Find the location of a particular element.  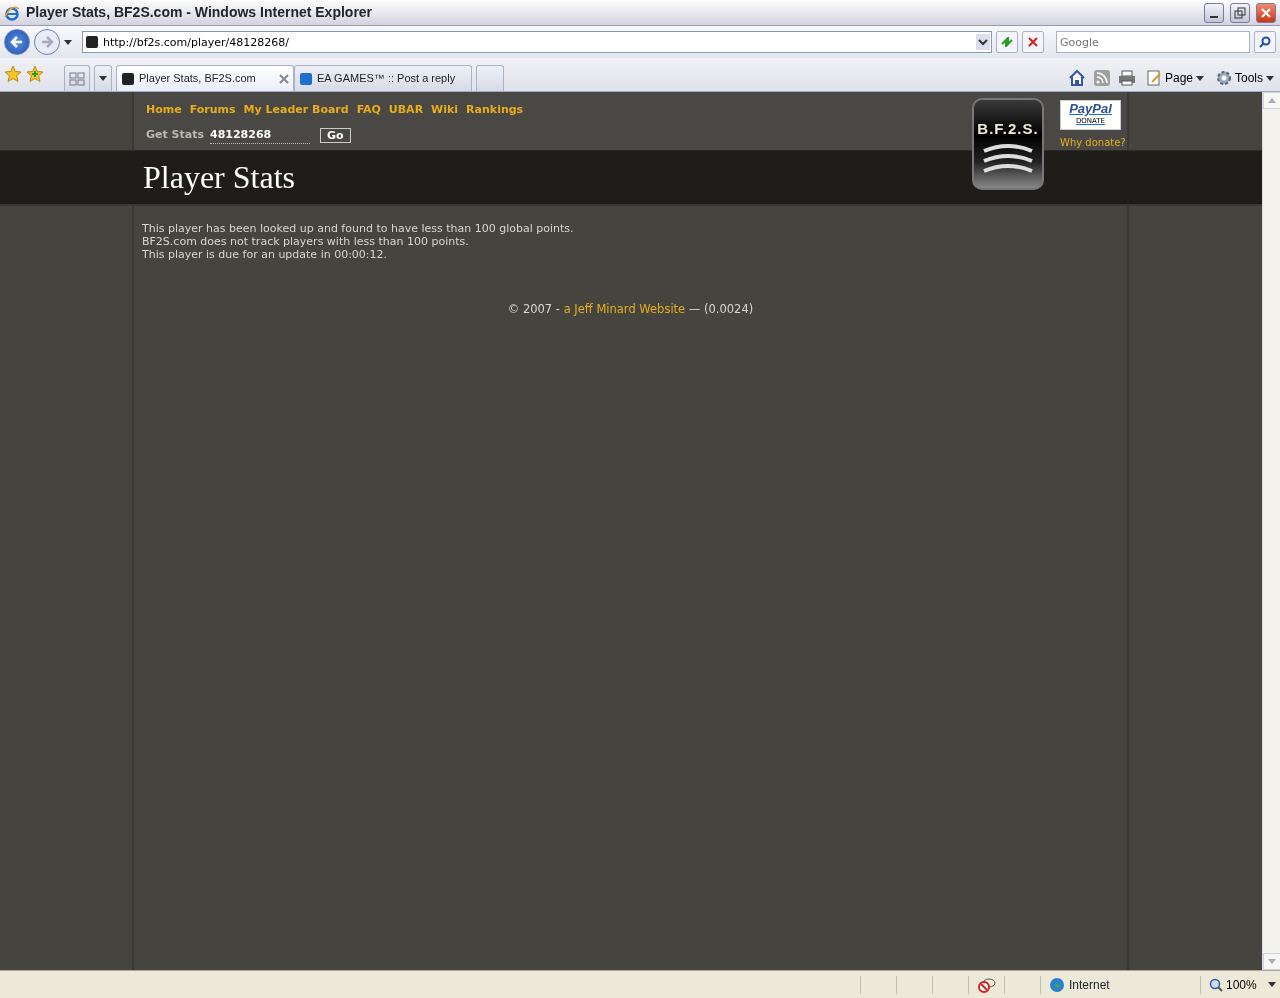

close-icon is located at coordinates (1266, 12).